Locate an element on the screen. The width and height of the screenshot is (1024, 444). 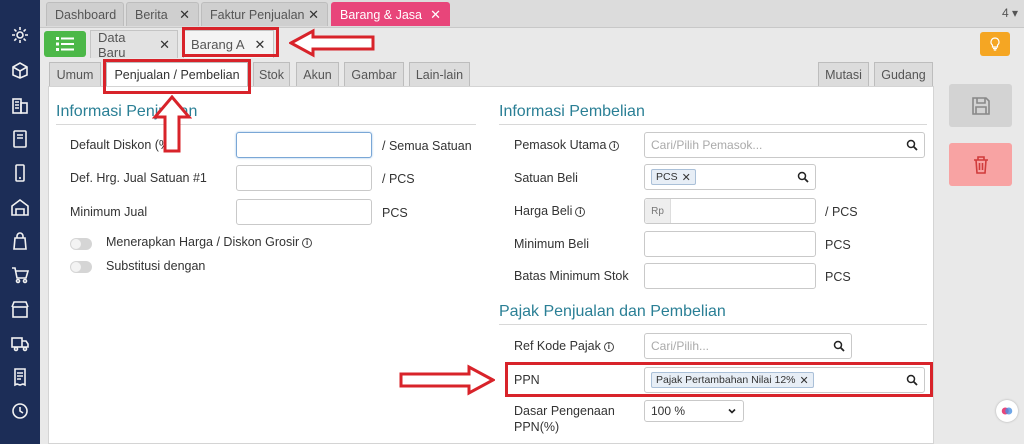
def-price-label: Def. Hrg. Jual Satuan #1 is located at coordinates (138, 178).